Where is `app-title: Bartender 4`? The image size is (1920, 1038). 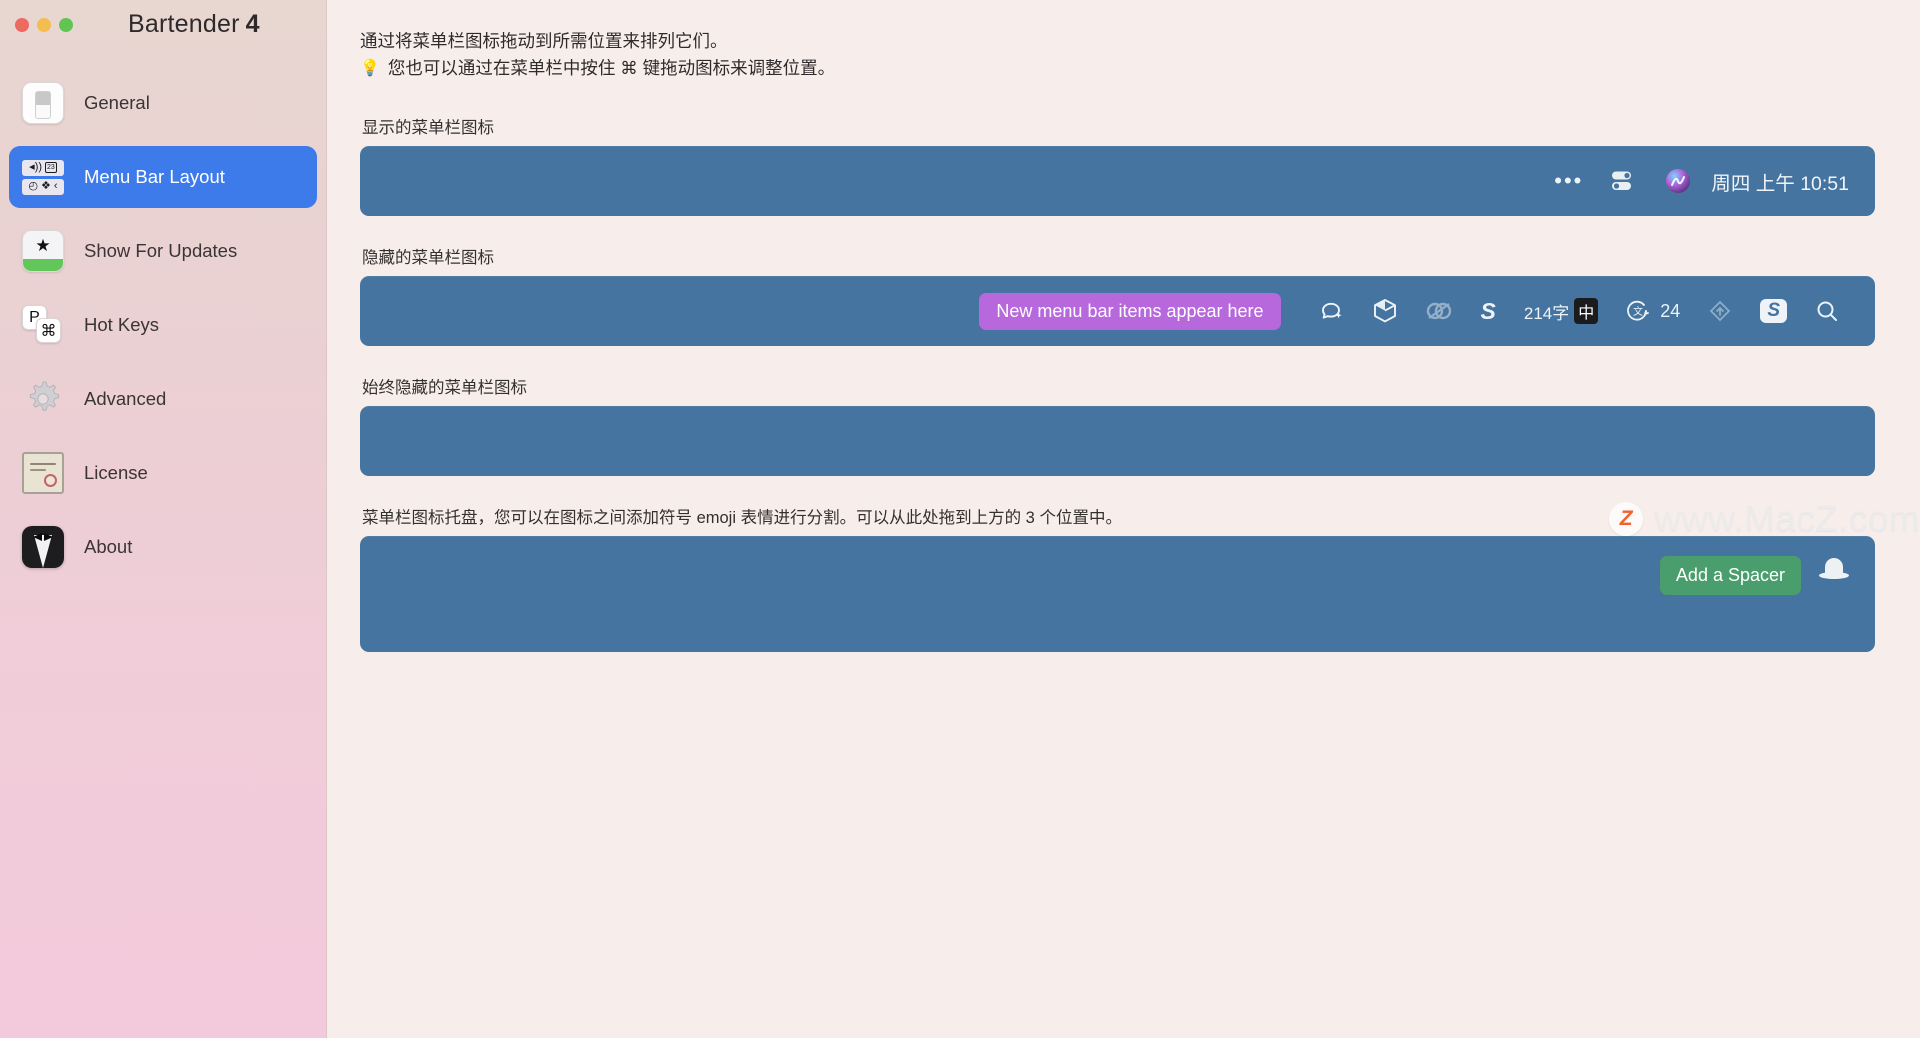
app-title: Bartender 4 is located at coordinates (194, 24).